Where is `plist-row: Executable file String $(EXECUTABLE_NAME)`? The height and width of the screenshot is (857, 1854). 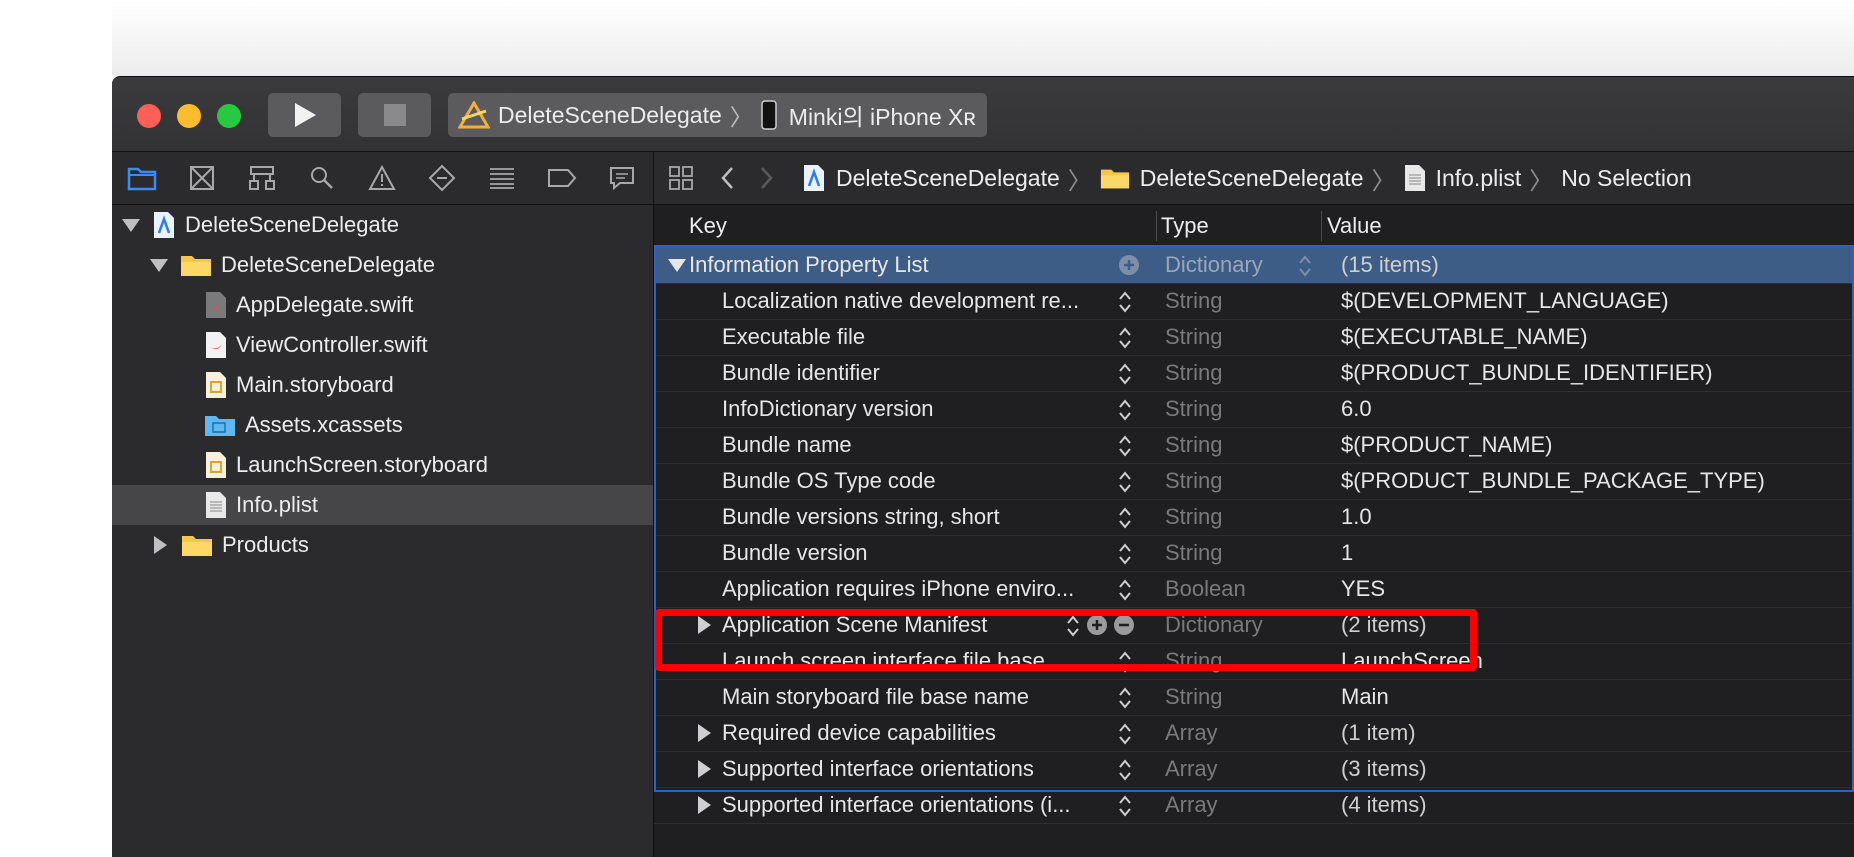 plist-row: Executable file String $(EXECUTABLE_NAME) is located at coordinates (1254, 337).